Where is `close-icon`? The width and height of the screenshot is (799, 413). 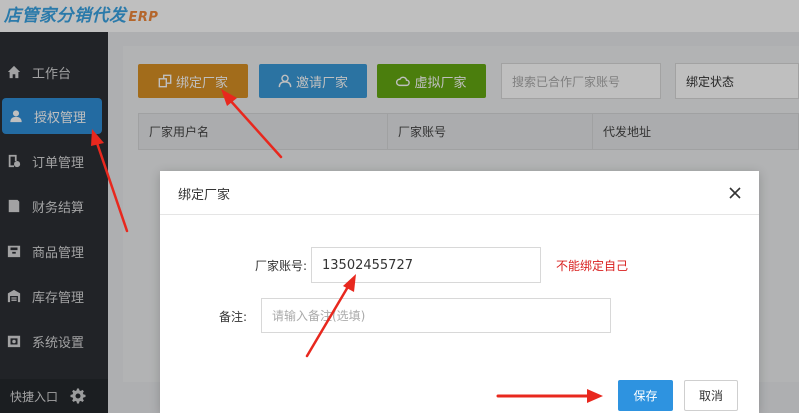
close-icon is located at coordinates (735, 193).